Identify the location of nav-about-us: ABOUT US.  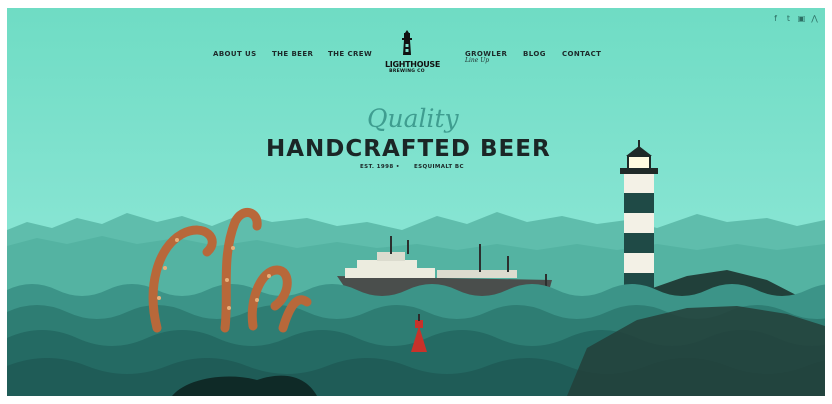
(235, 54).